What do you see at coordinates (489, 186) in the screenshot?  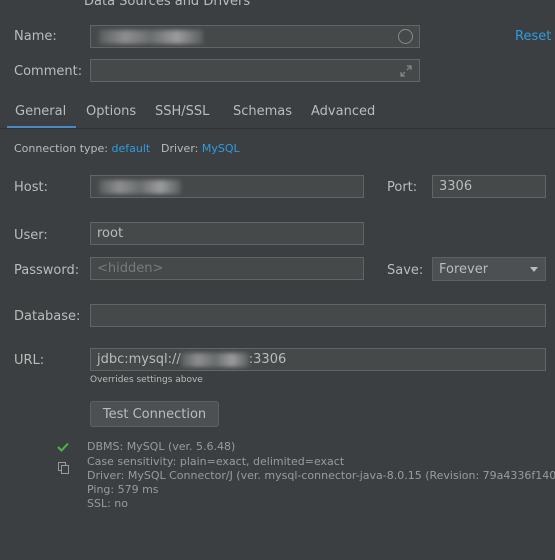 I see `port-field: 3306` at bounding box center [489, 186].